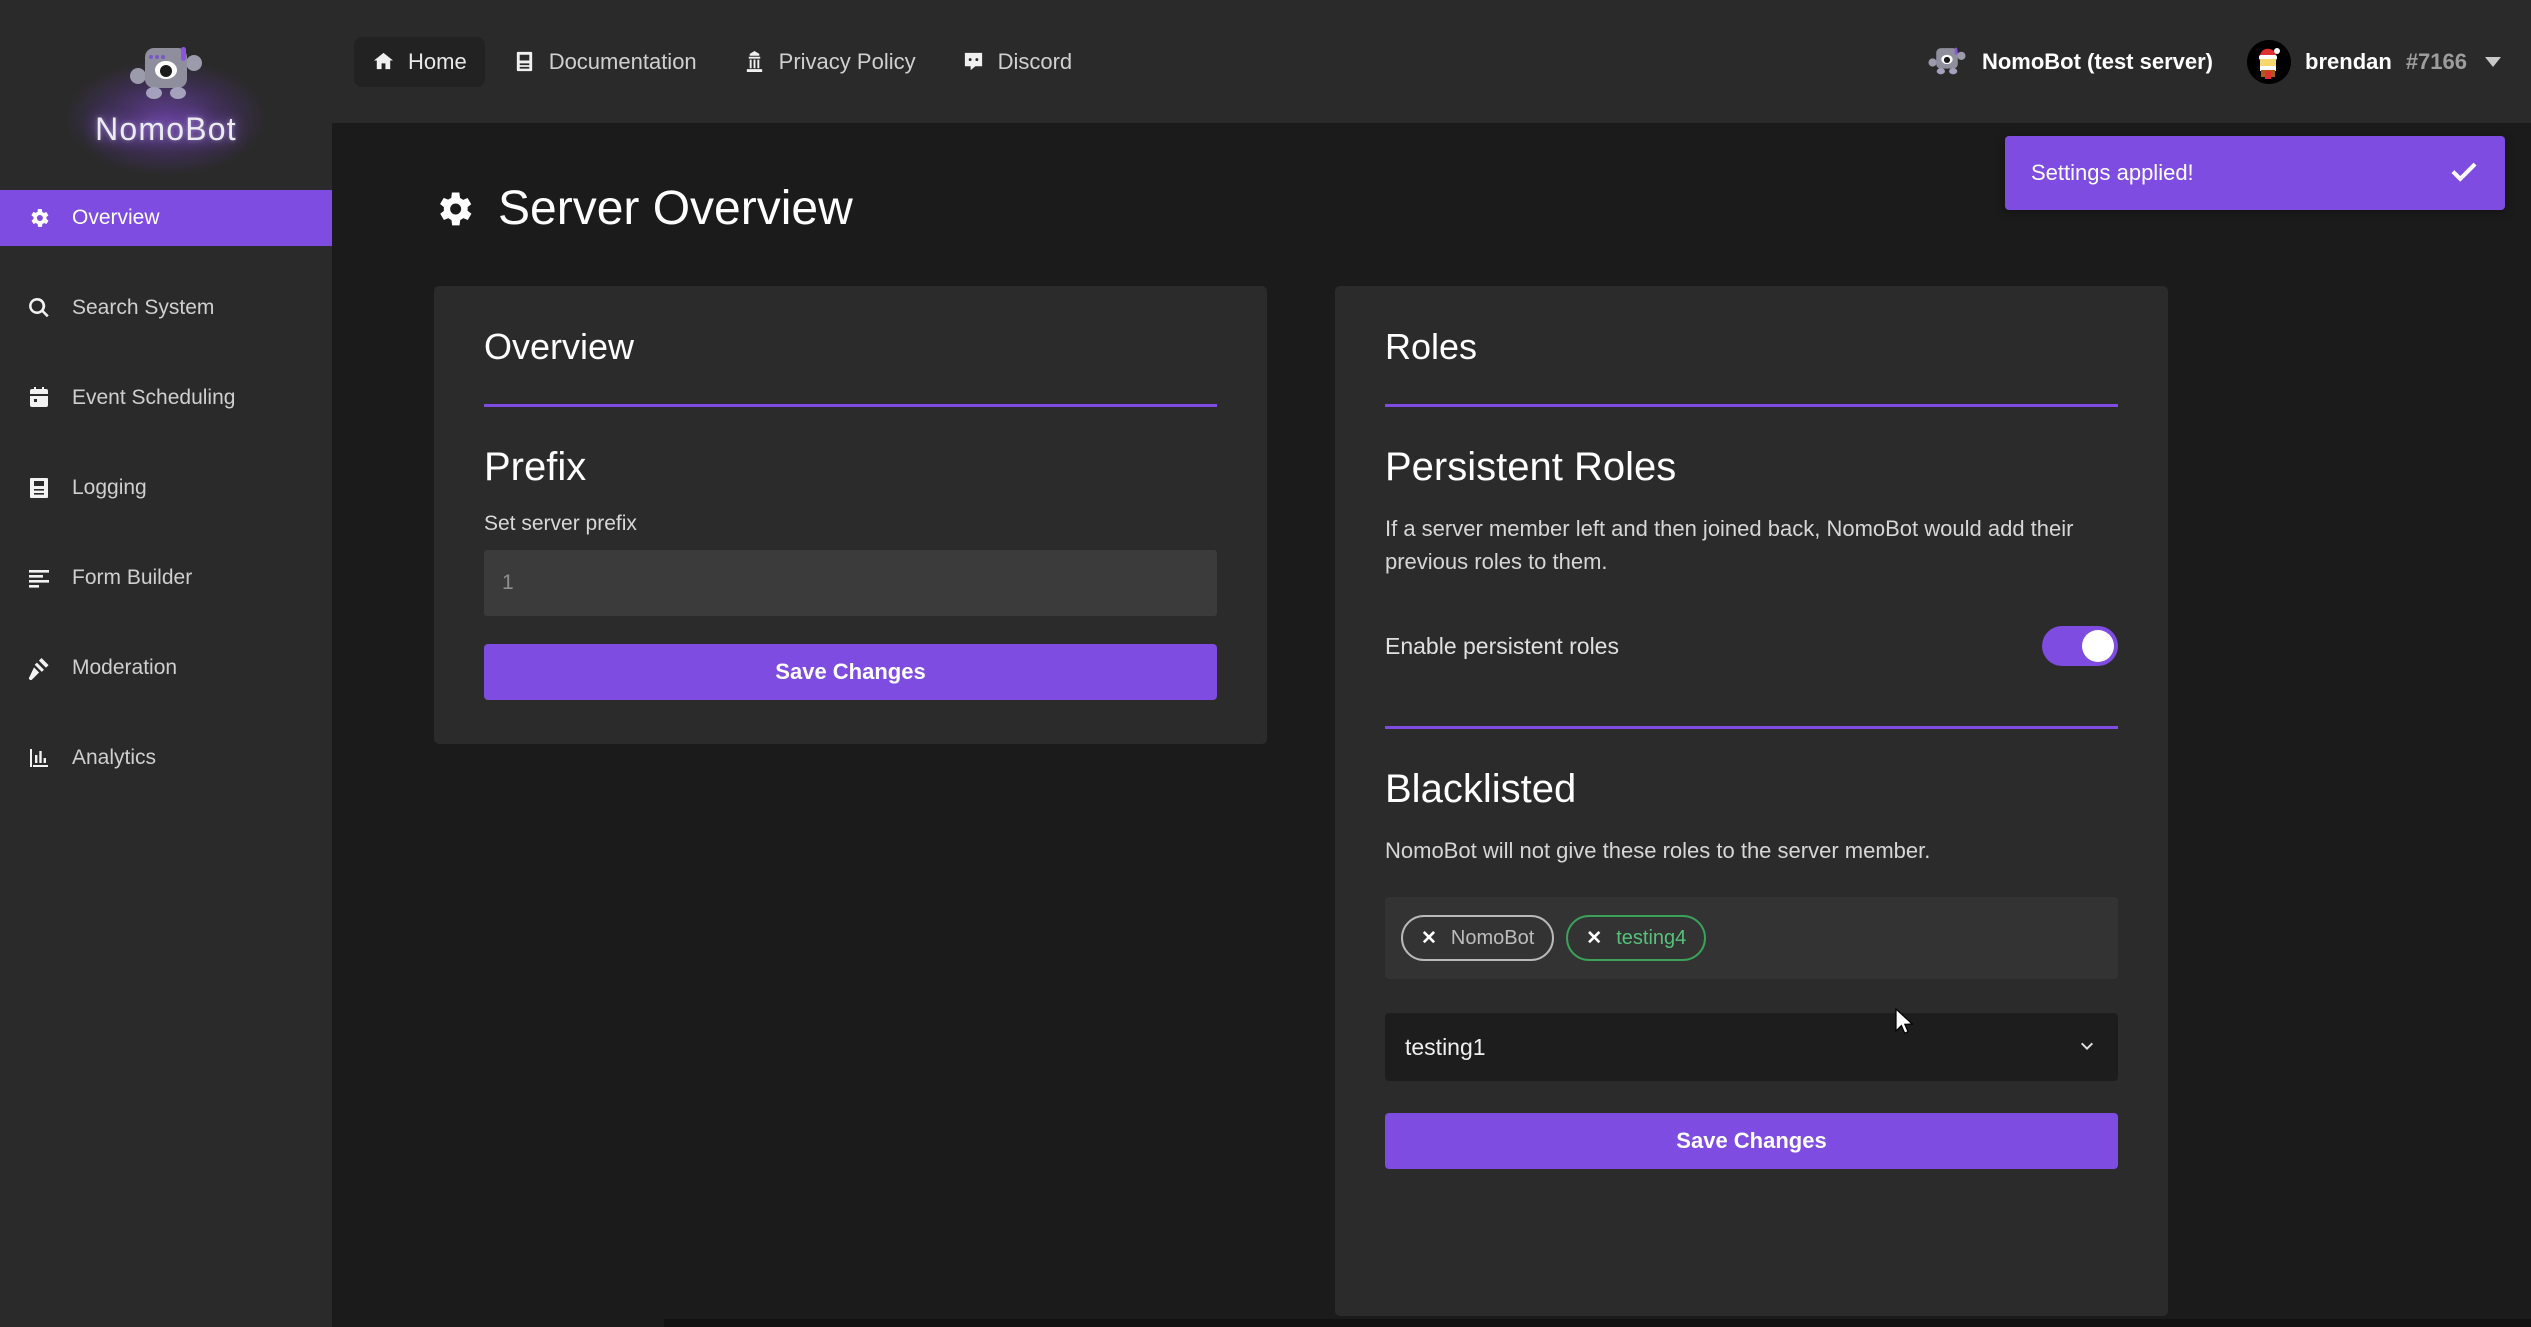 The height and width of the screenshot is (1327, 2531). Describe the element at coordinates (1531, 467) in the screenshot. I see `persistent-roles-heading: Persistent Roles` at that location.